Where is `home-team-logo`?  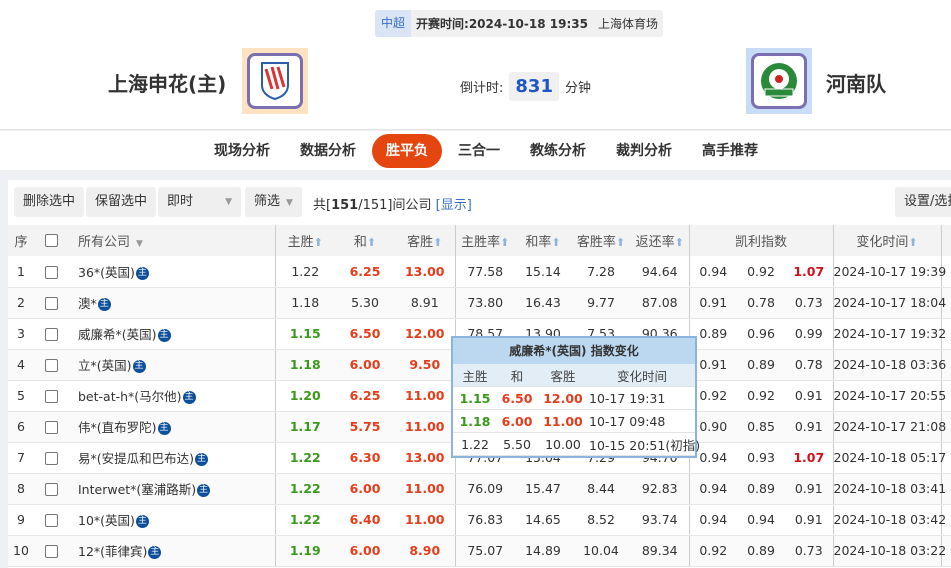
home-team-logo is located at coordinates (275, 81).